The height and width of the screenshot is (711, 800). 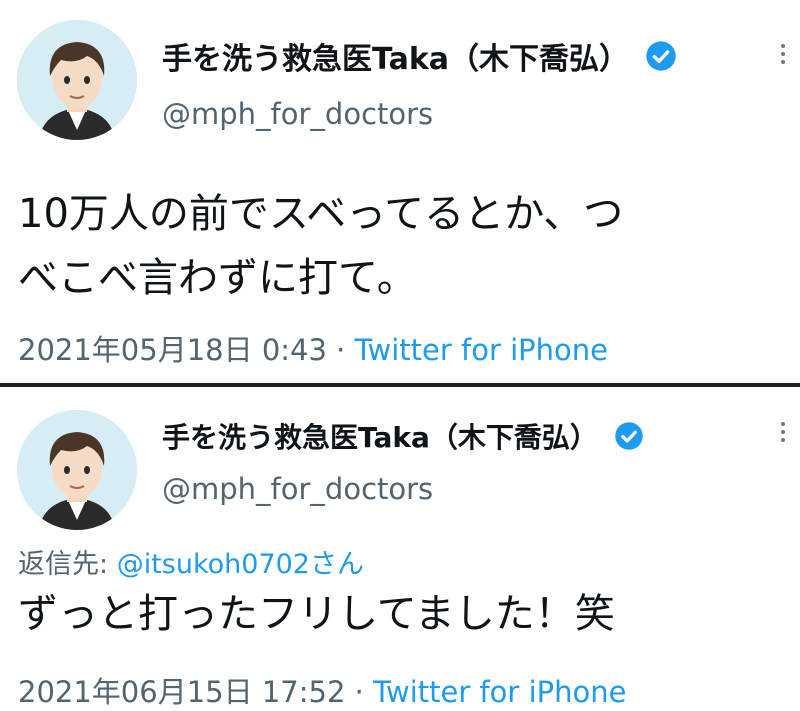 I want to click on reply-context: 返信先: @itsukoh0702さん, so click(x=191, y=561).